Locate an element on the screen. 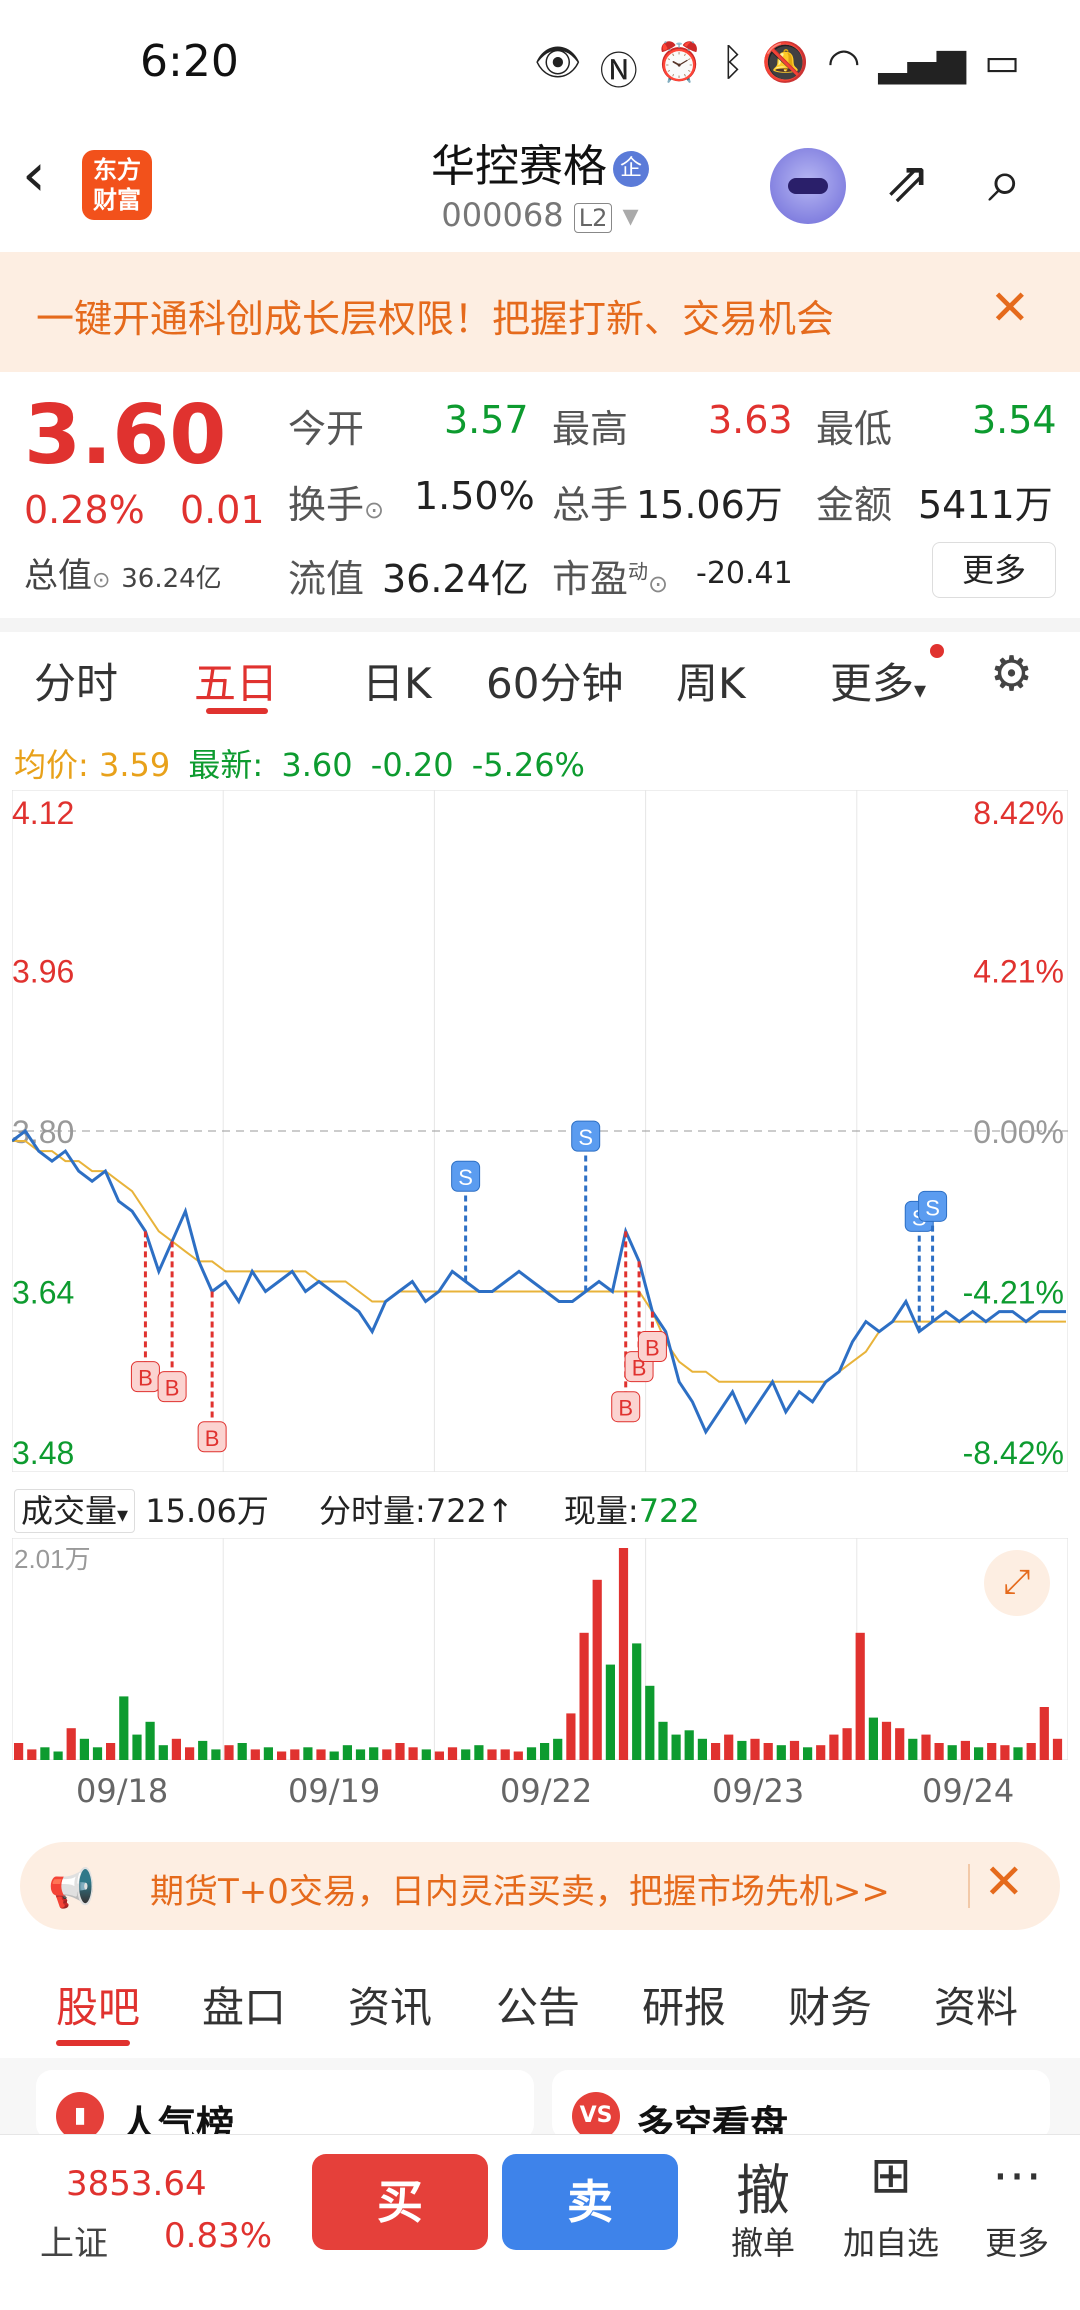 This screenshot has width=1080, height=2310. float-value: 36.24亿 is located at coordinates (455, 579).